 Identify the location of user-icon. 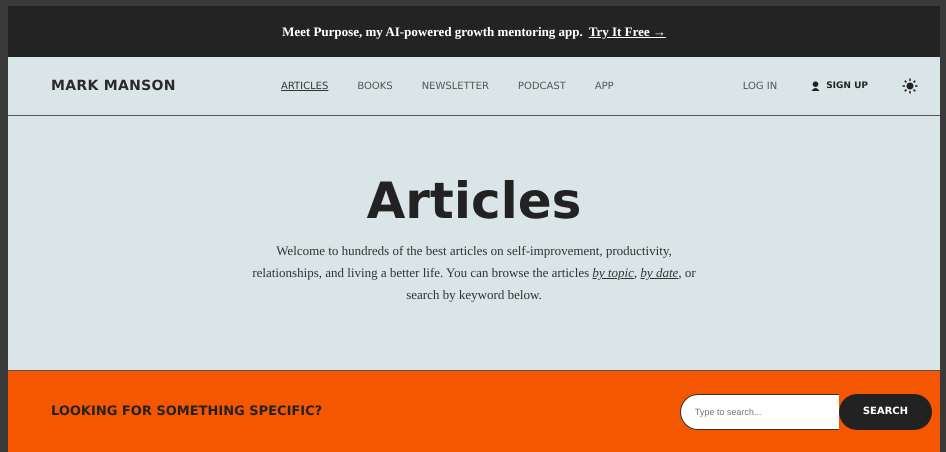
(815, 86).